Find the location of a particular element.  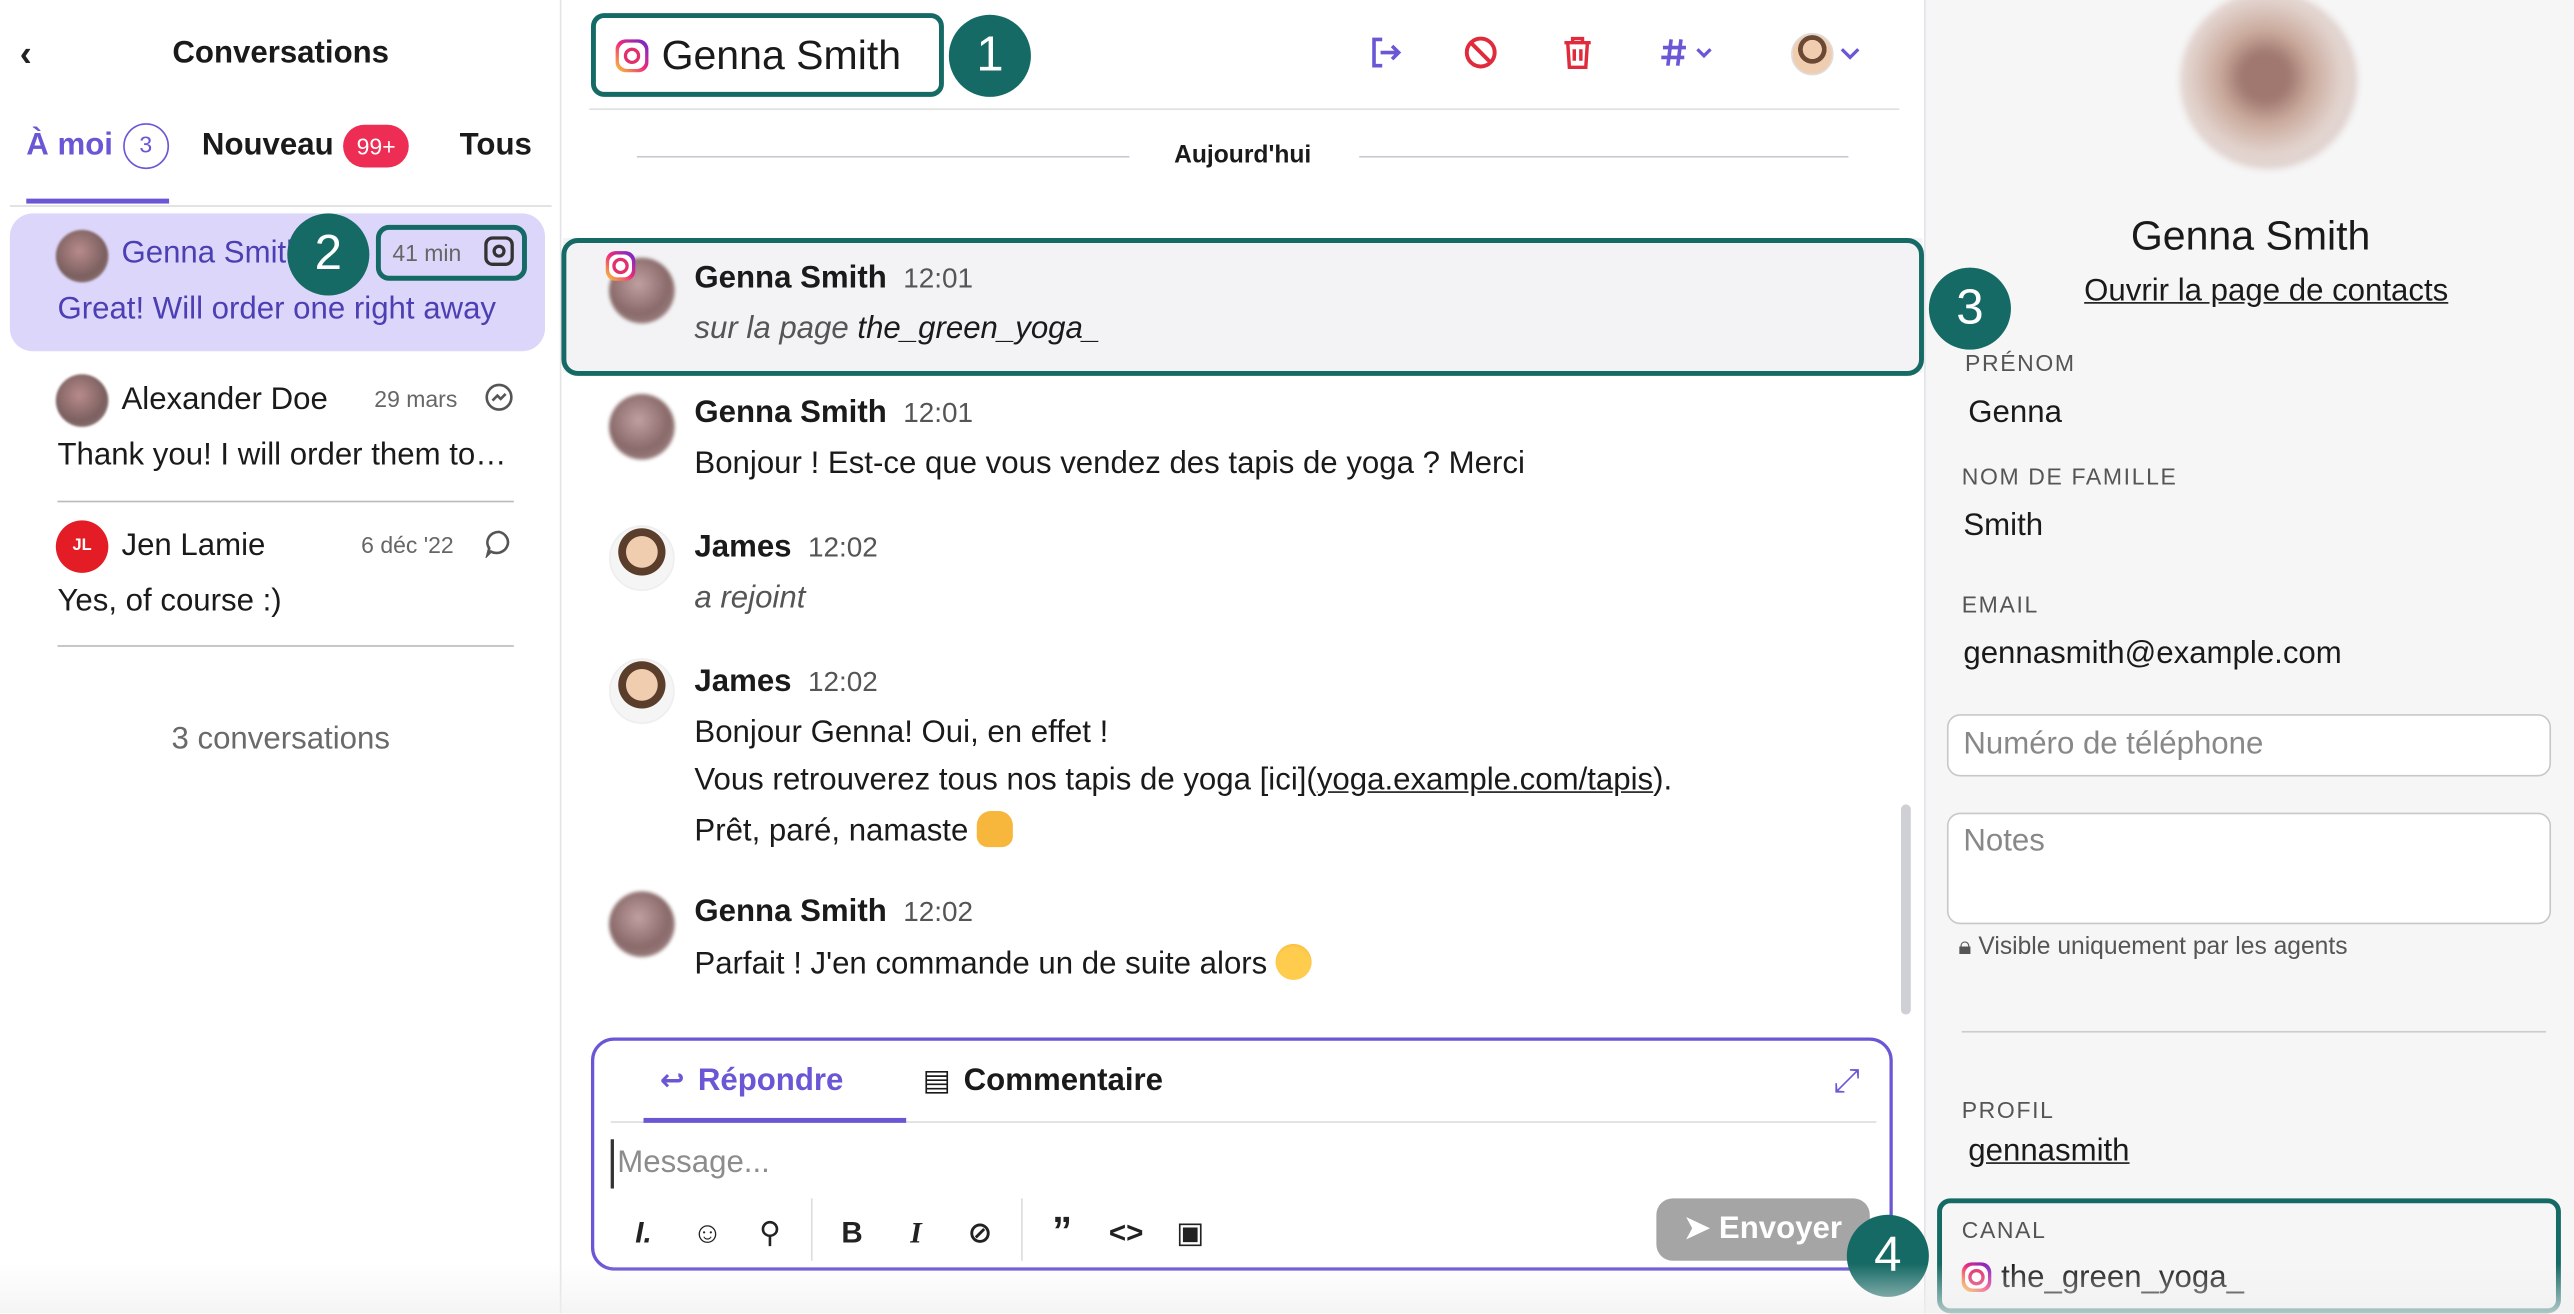

tab-new-badge: 99+ is located at coordinates (376, 146).